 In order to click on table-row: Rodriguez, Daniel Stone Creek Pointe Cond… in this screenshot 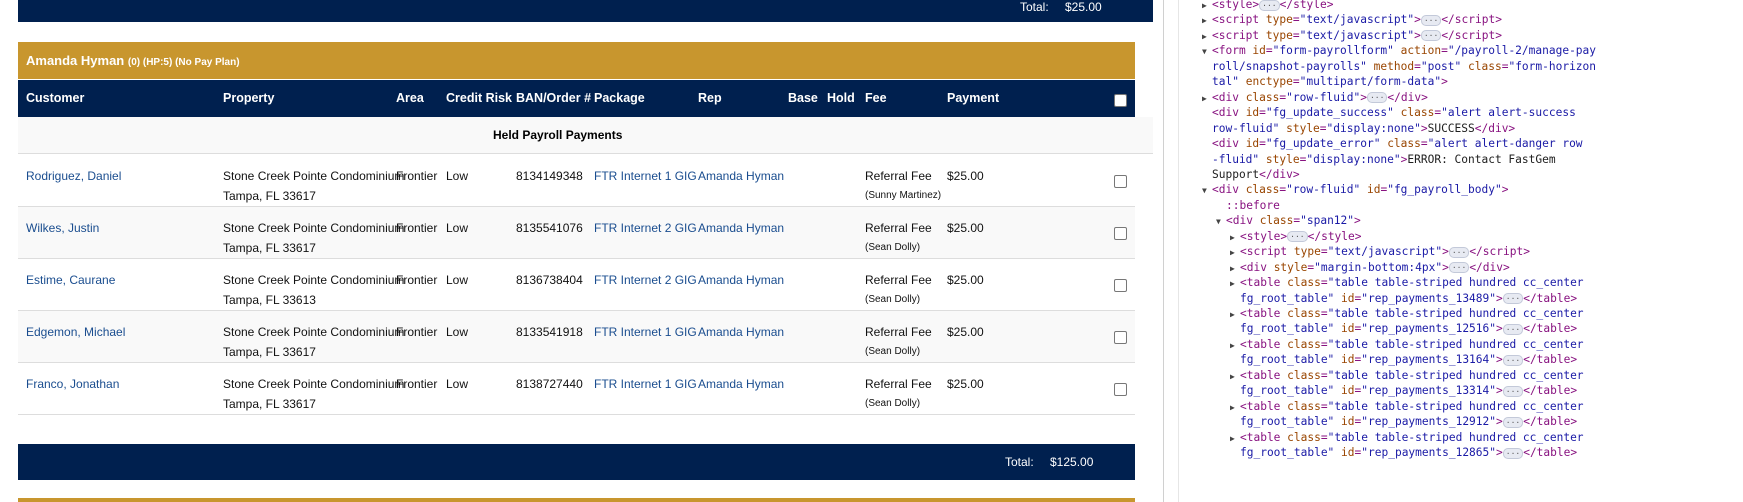, I will do `click(576, 181)`.